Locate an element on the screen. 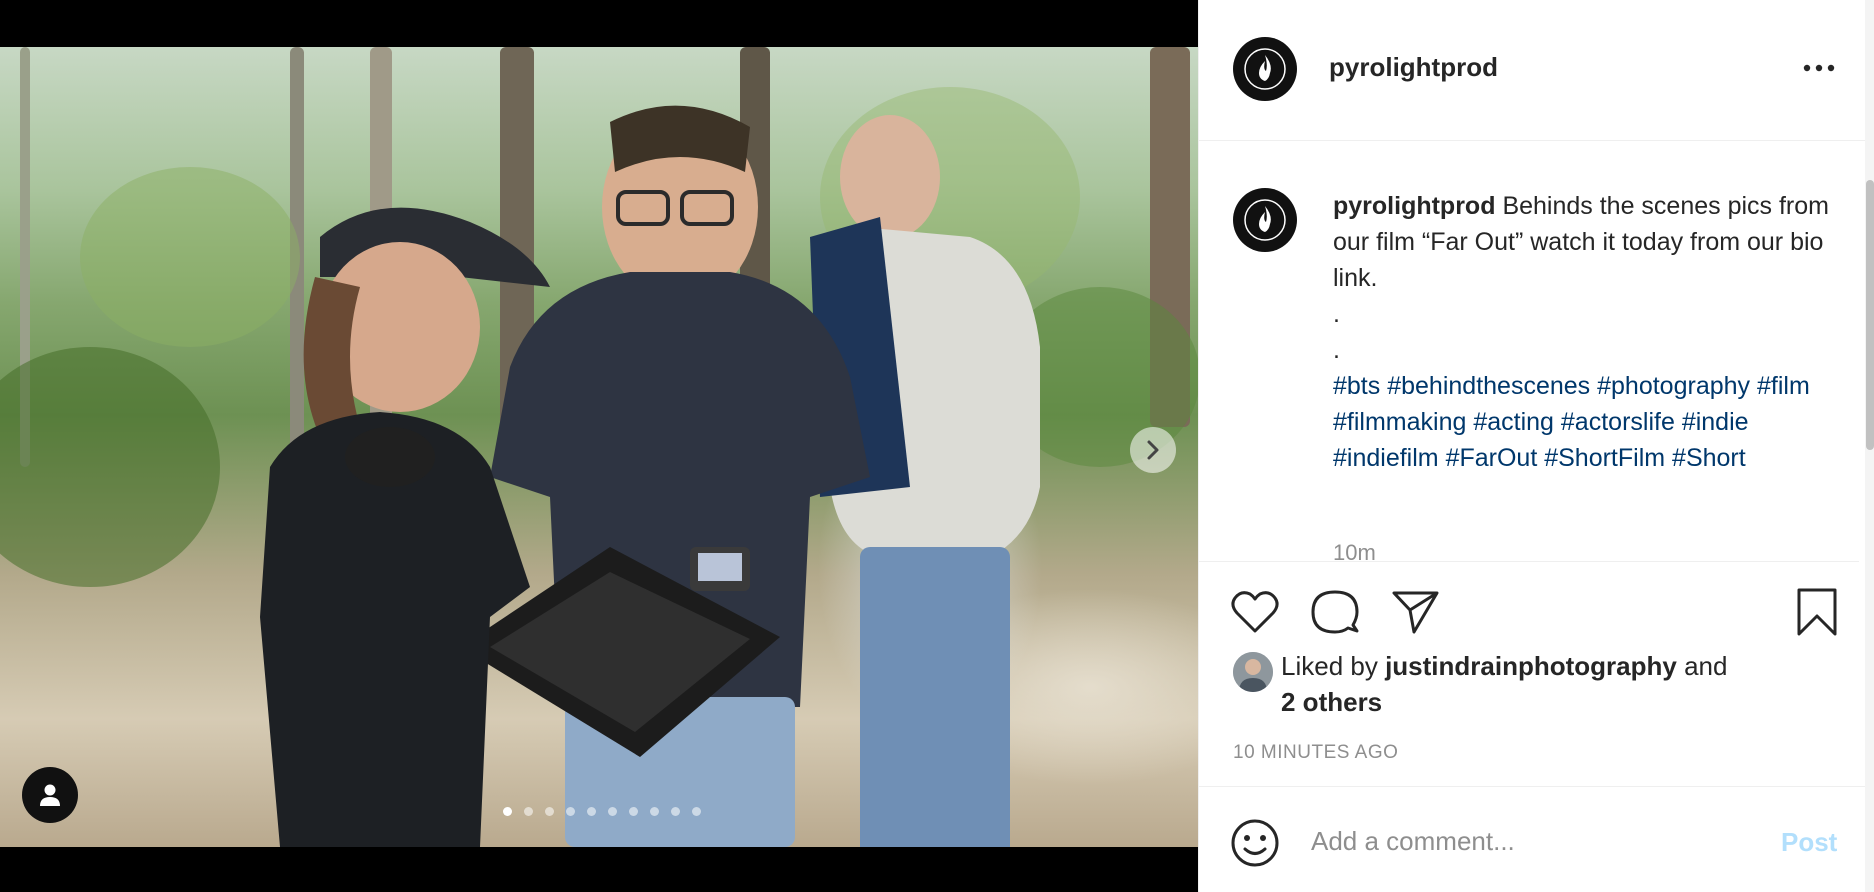 The image size is (1874, 892). smiley-icon is located at coordinates (1255, 843).